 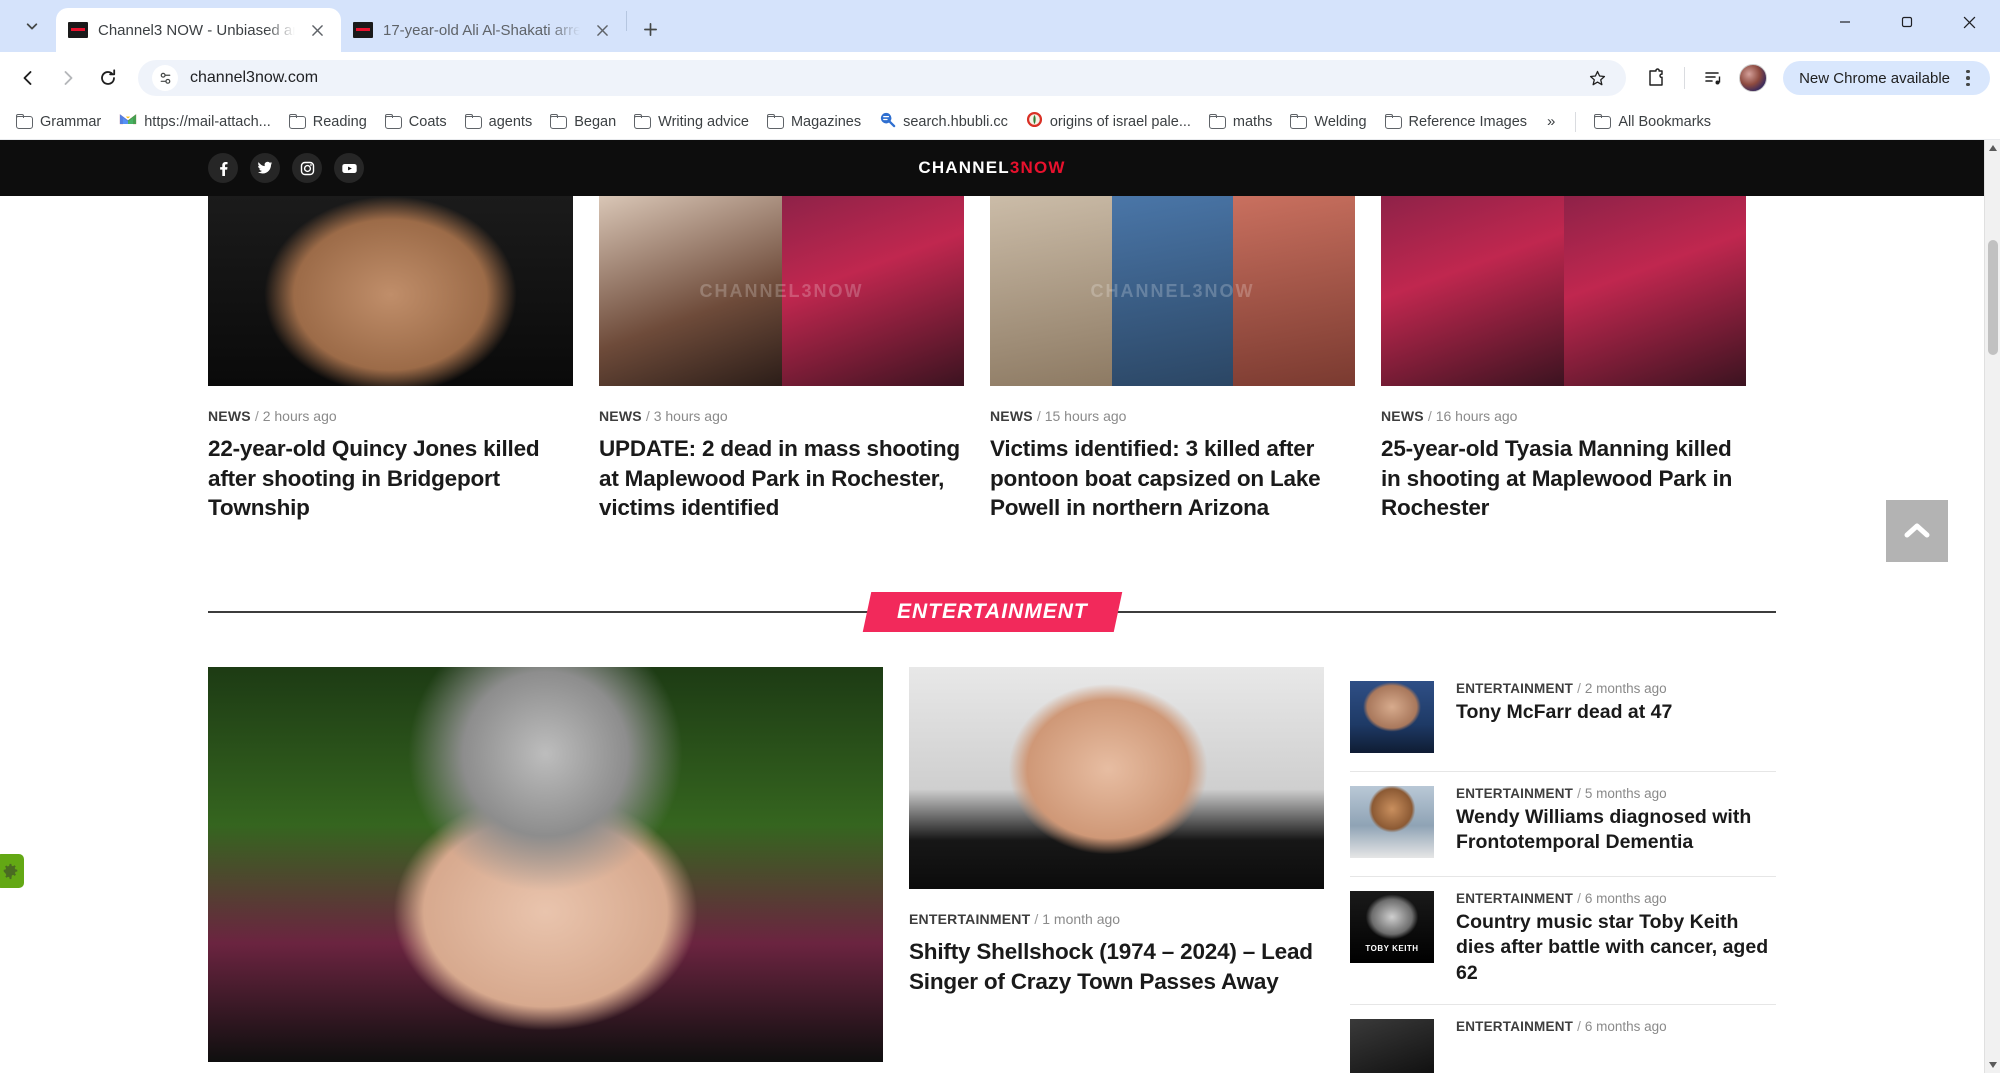 What do you see at coordinates (964, 167) in the screenshot?
I see `site-logo-main: CHANNEL` at bounding box center [964, 167].